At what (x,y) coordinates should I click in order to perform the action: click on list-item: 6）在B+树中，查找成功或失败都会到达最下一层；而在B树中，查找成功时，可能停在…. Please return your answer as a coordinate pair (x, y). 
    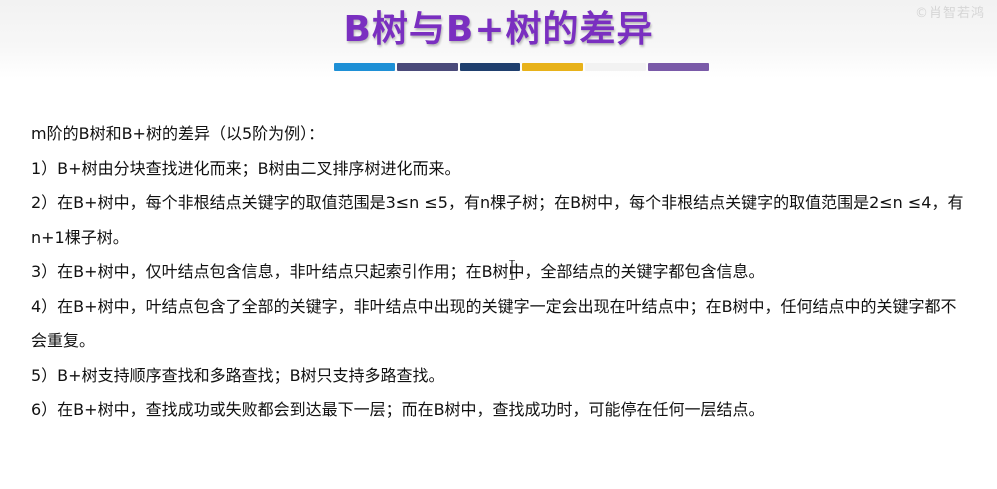
    Looking at the image, I should click on (398, 409).